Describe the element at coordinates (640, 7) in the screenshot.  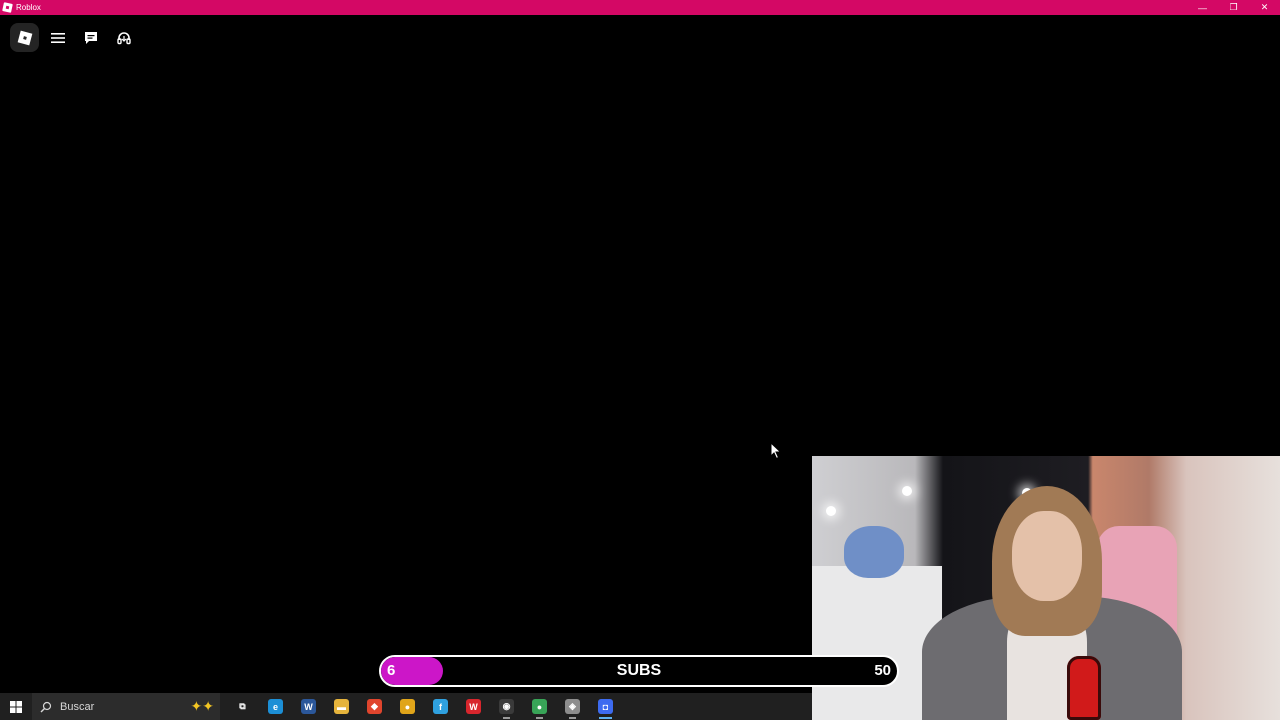
I see `window-titlebar: Roblox — ❐ ✕` at that location.